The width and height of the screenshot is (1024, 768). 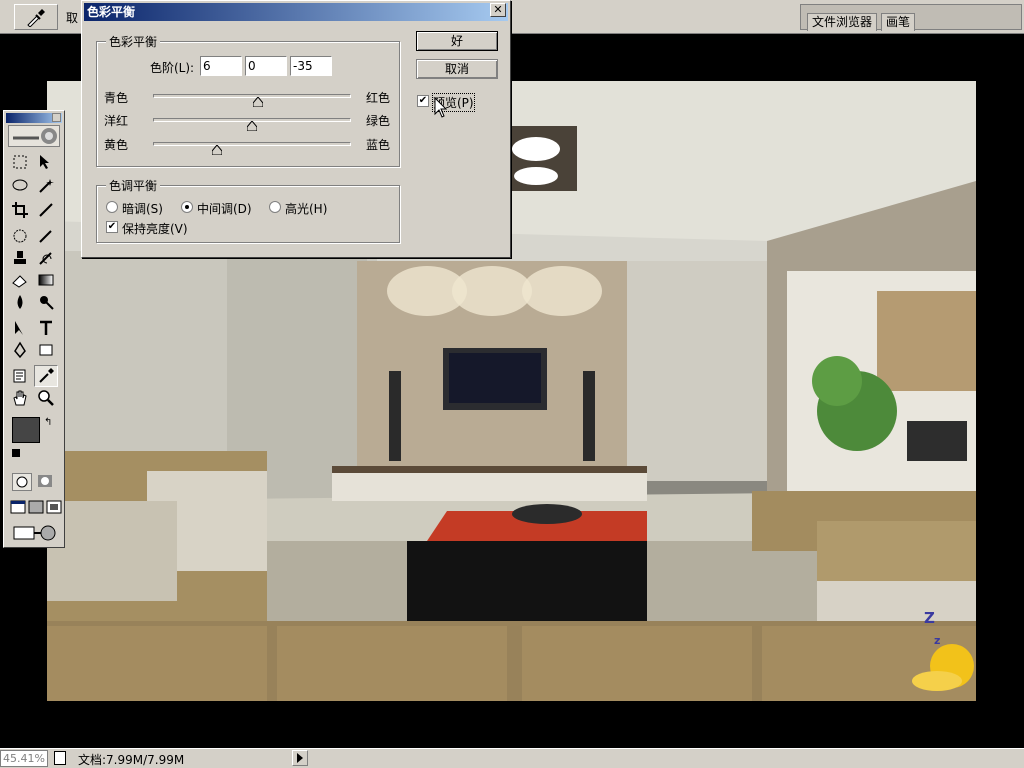 What do you see at coordinates (48, 422) in the screenshot?
I see `swap-colors-icon: ↰` at bounding box center [48, 422].